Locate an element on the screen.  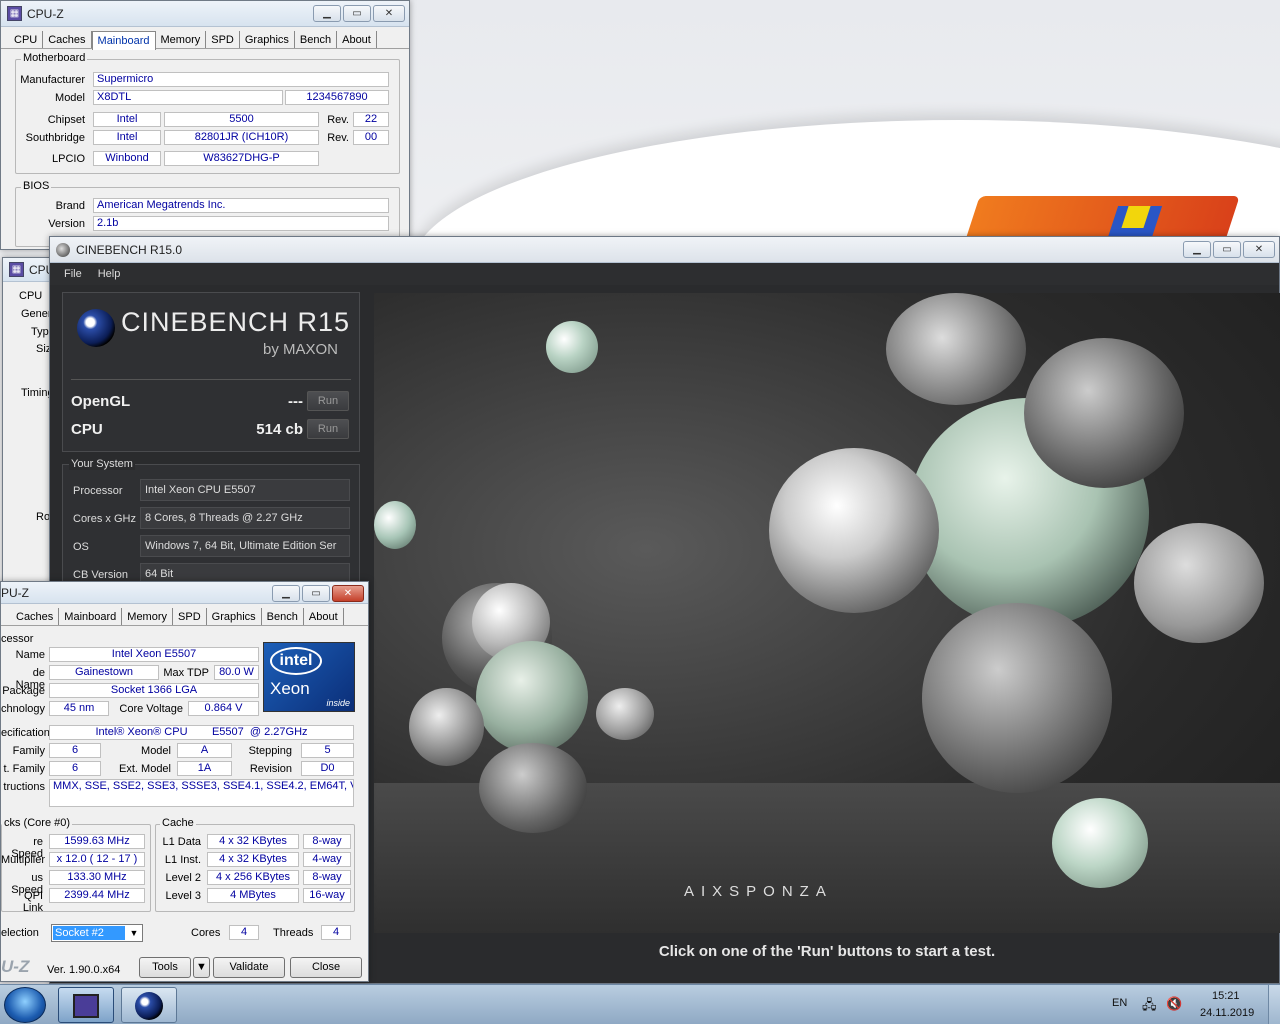
bios-version-value: 2.1b is located at coordinates (241, 223).